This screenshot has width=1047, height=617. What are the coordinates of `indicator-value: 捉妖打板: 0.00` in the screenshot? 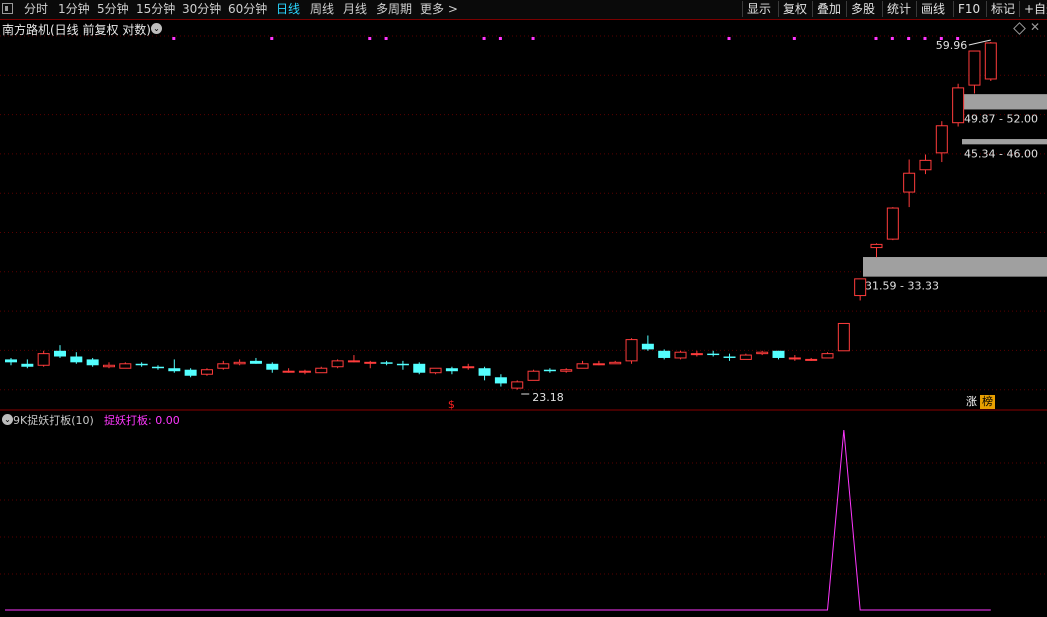 It's located at (142, 420).